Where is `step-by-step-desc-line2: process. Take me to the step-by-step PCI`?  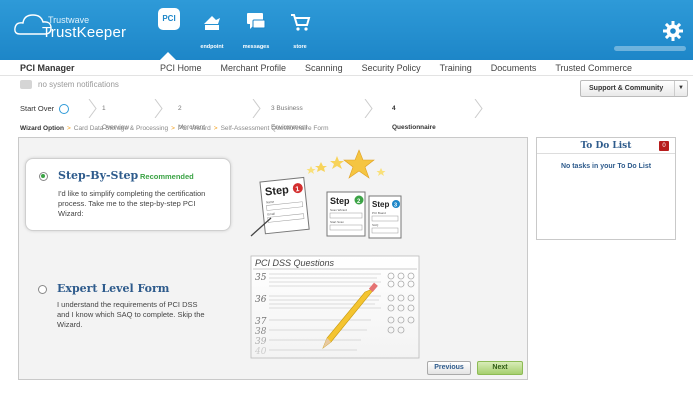 step-by-step-desc-line2: process. Take me to the step-by-step PCI is located at coordinates (127, 203).